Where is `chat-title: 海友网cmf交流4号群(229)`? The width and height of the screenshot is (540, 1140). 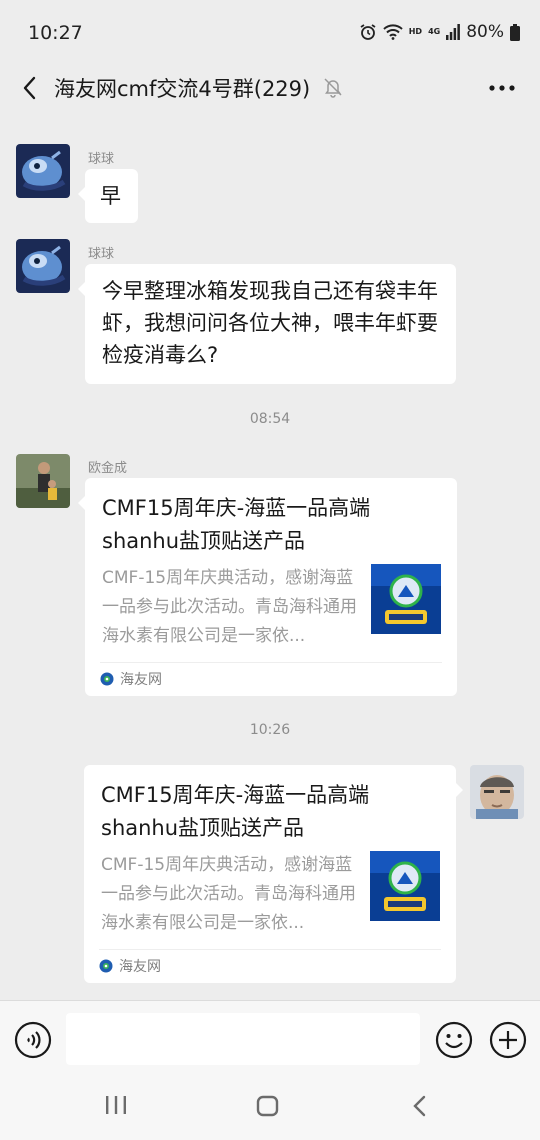 chat-title: 海友网cmf交流4号群(229) is located at coordinates (182, 89).